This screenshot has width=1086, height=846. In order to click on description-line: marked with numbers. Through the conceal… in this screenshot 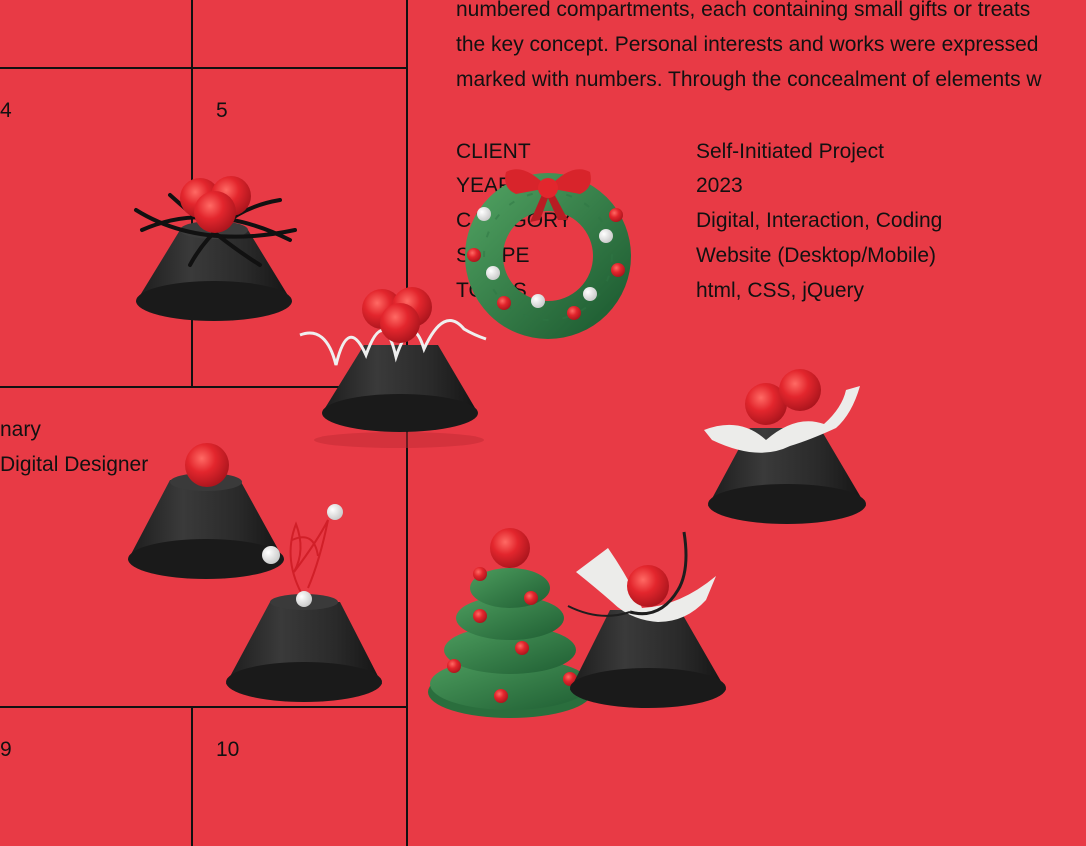, I will do `click(749, 79)`.